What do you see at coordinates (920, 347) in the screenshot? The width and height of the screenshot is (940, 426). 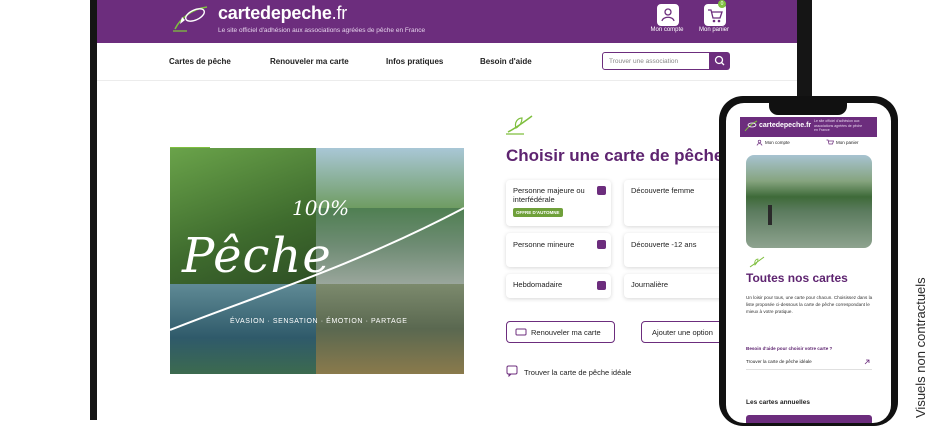 I see `disclaimer-text: Visuels non contractuels` at bounding box center [920, 347].